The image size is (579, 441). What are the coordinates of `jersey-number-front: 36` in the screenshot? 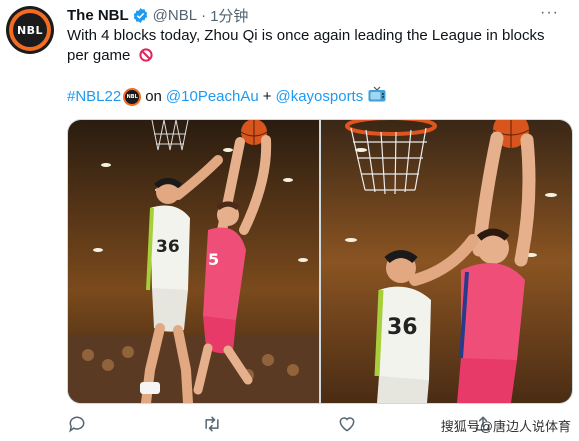 It's located at (168, 247).